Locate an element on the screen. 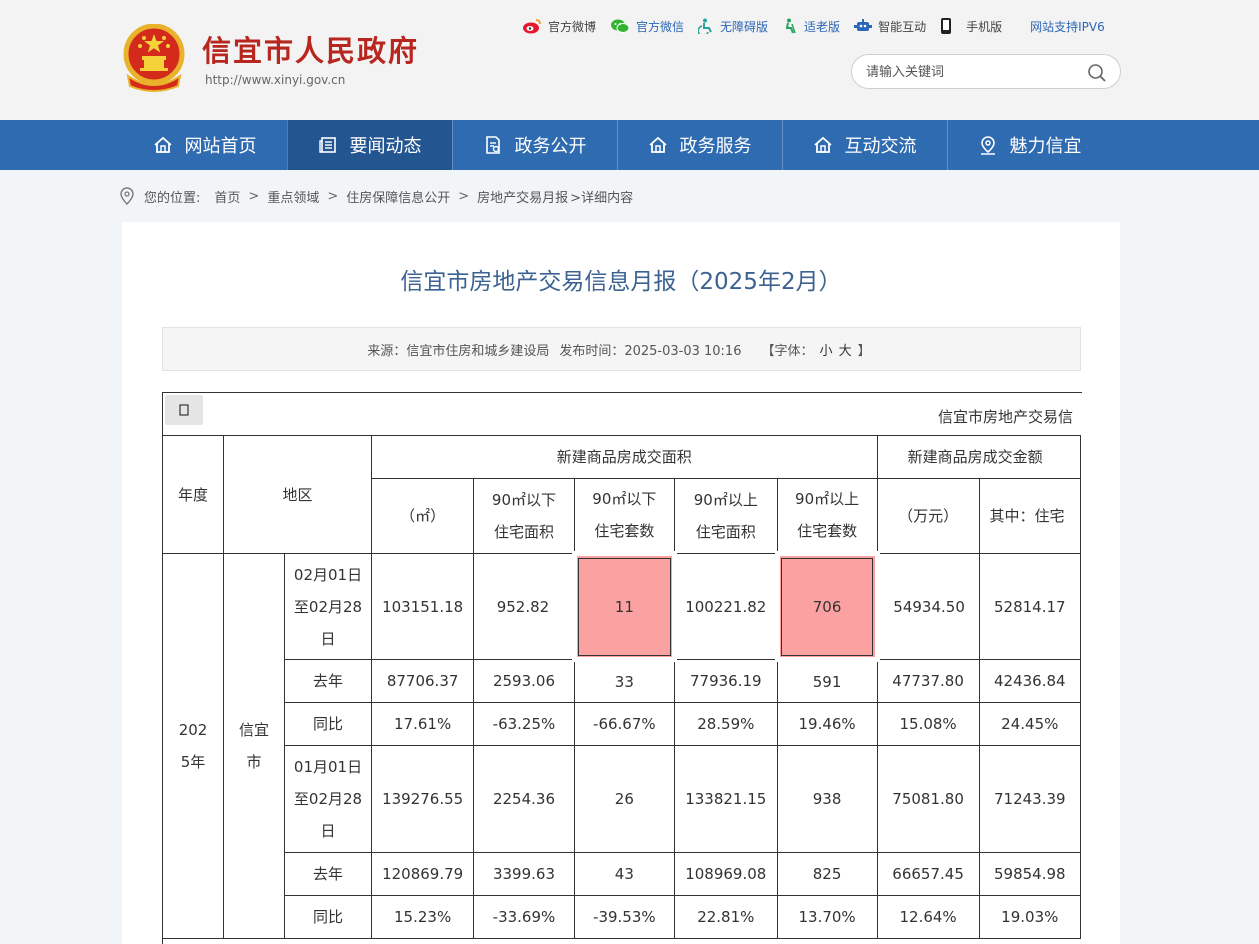 The height and width of the screenshot is (944, 1259). accessibility-label: 无障碍版 is located at coordinates (744, 26).